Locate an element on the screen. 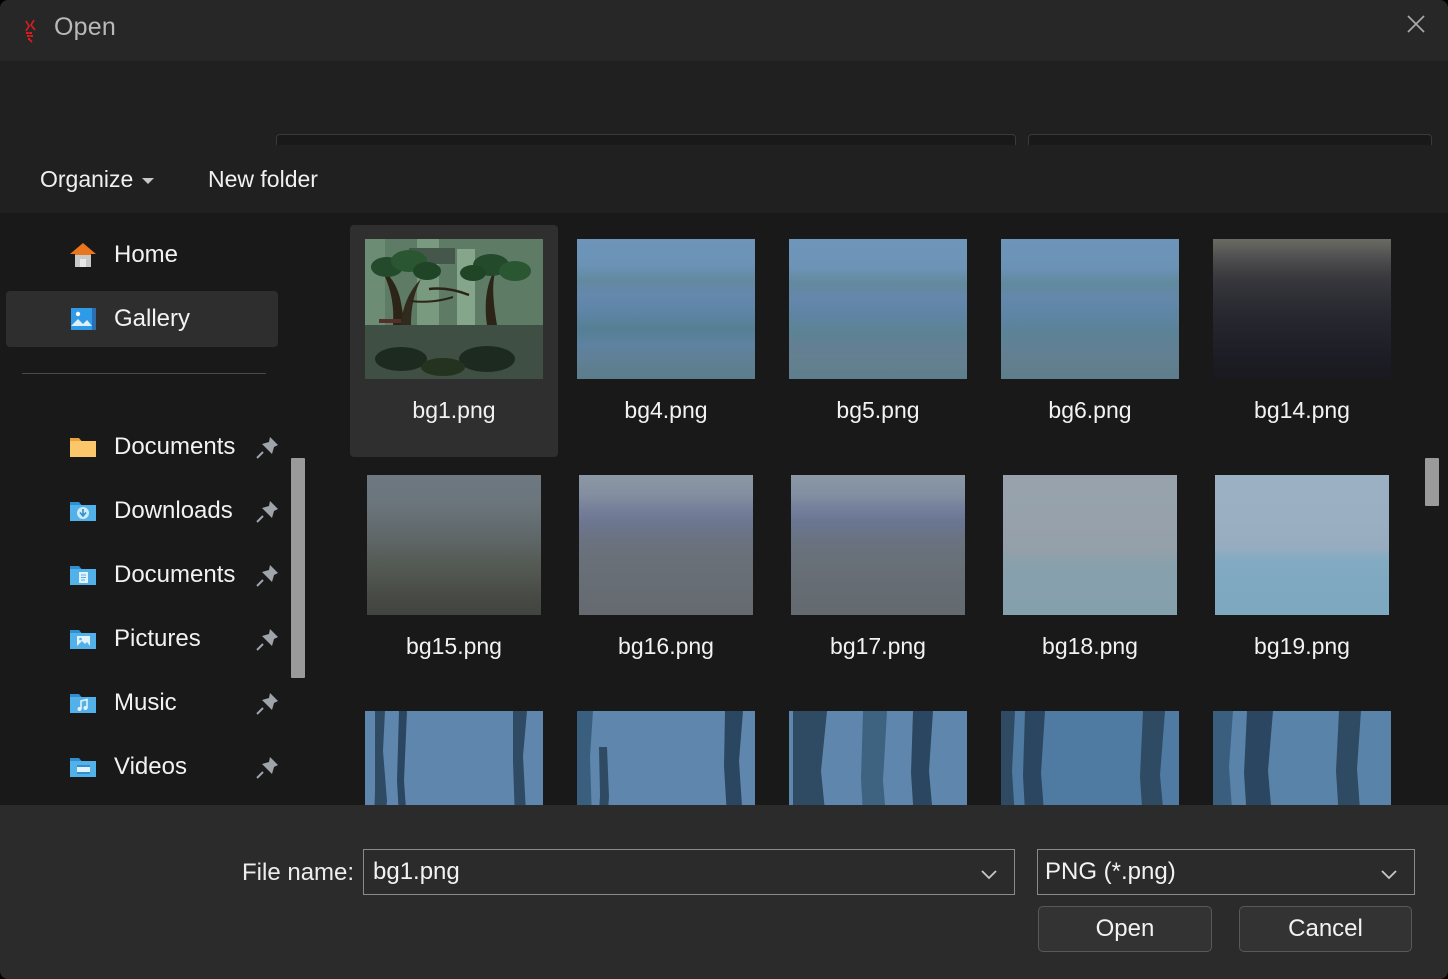  cancel-button-label: Cancel is located at coordinates (1325, 928).